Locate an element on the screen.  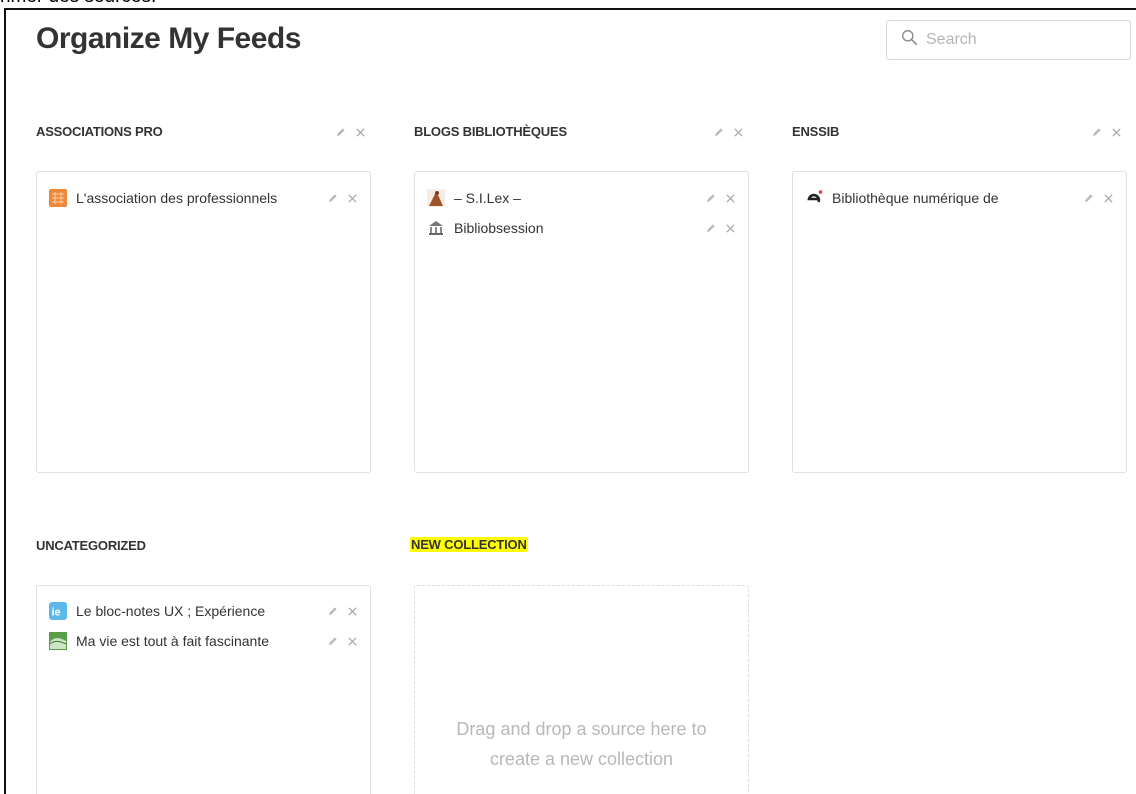
feed-item-label: Le bloc-notes UX ; Expérience is located at coordinates (171, 611).